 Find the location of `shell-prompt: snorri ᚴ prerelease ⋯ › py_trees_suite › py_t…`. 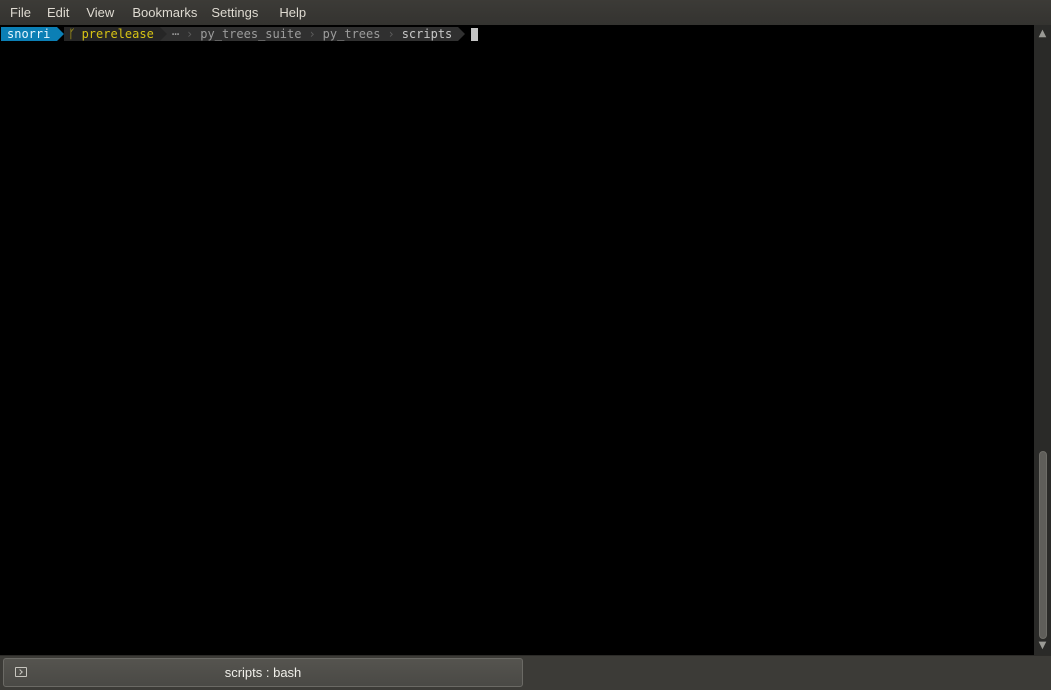

shell-prompt: snorri ᚴ prerelease ⋯ › py_trees_suite › py_t… is located at coordinates (240, 34).